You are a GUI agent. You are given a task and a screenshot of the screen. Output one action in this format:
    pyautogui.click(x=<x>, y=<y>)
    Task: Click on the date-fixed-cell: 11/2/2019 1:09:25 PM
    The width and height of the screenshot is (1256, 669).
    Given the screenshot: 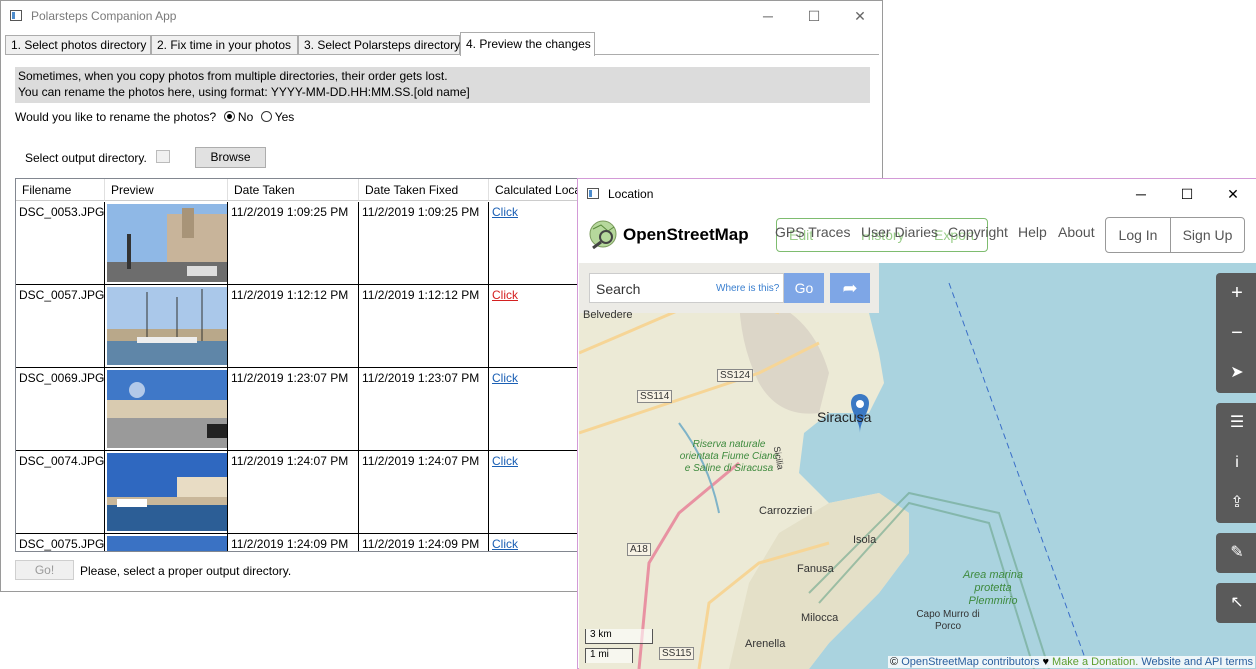 What is the action you would take?
    pyautogui.click(x=424, y=243)
    